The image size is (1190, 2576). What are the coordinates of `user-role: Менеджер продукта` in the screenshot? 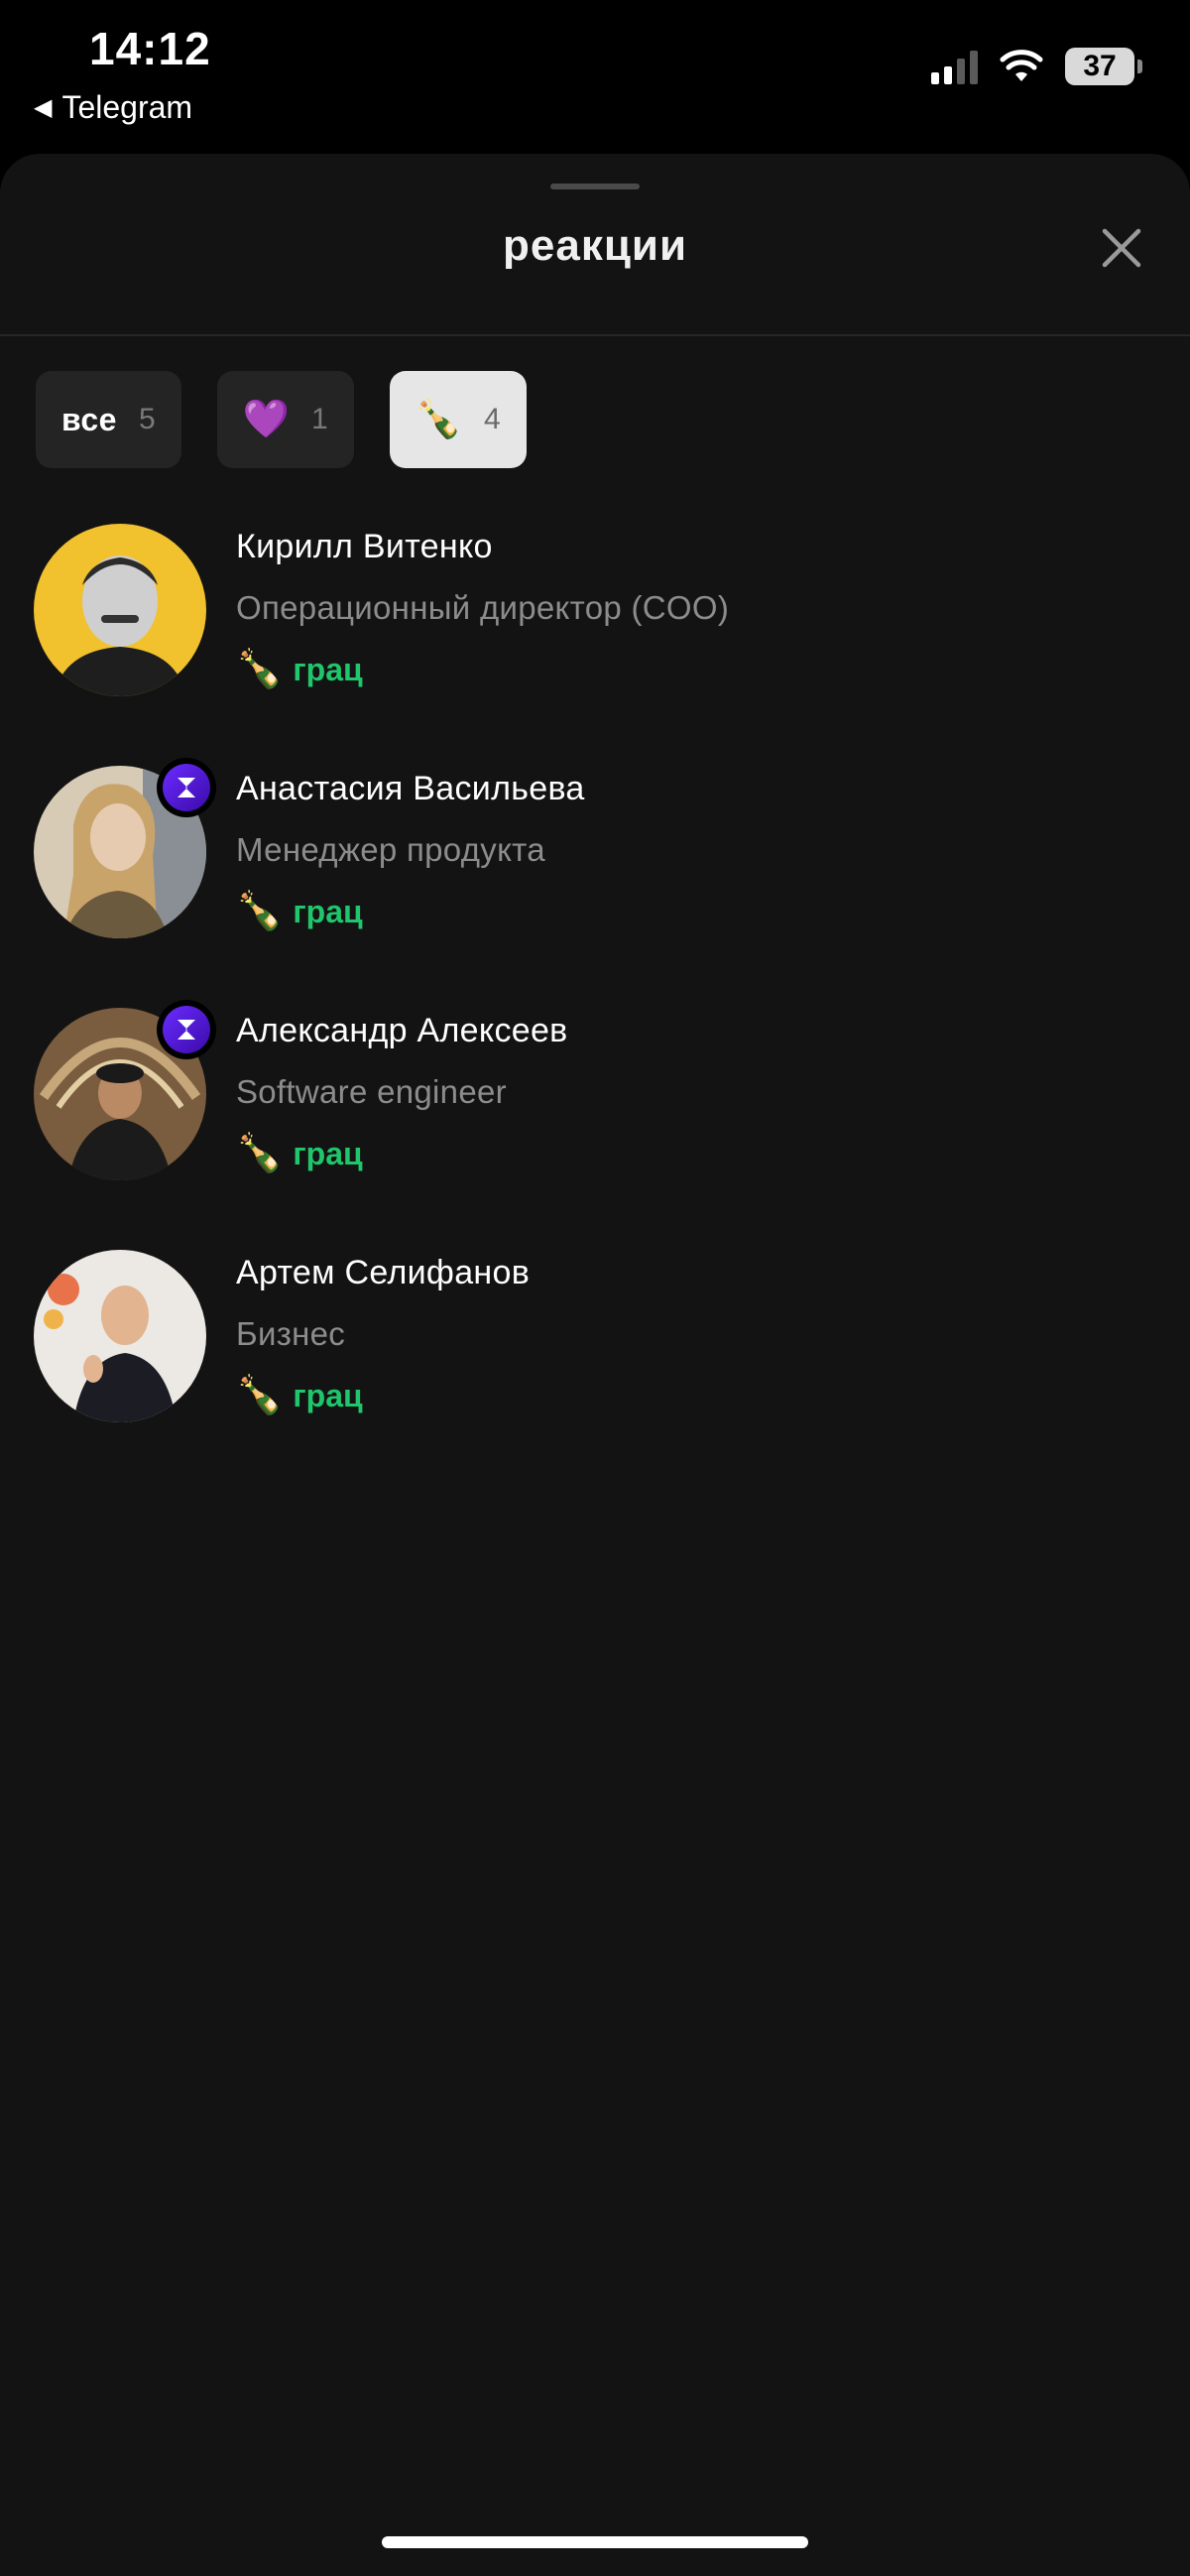 It's located at (390, 849).